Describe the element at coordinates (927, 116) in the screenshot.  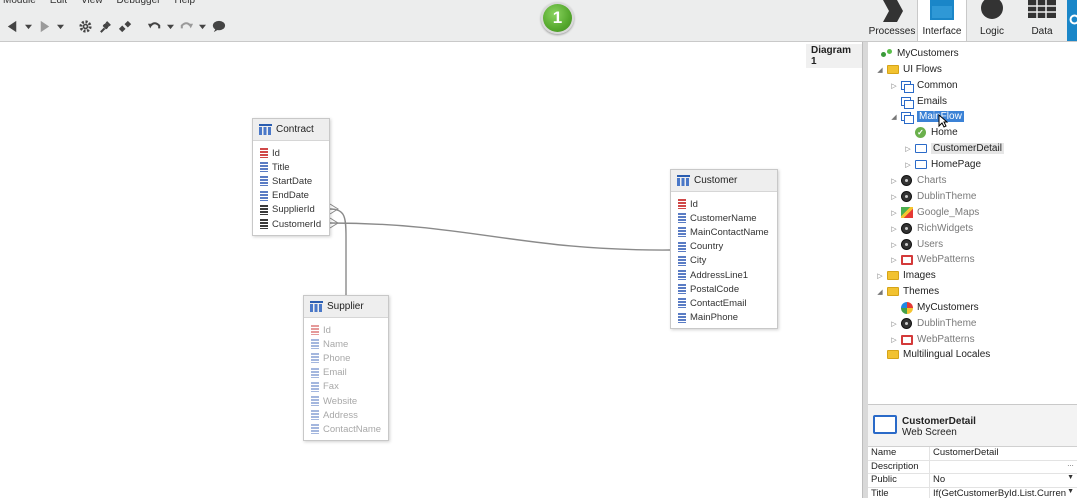
I see `tree-item-mainflow: ◢ MainFlow` at that location.